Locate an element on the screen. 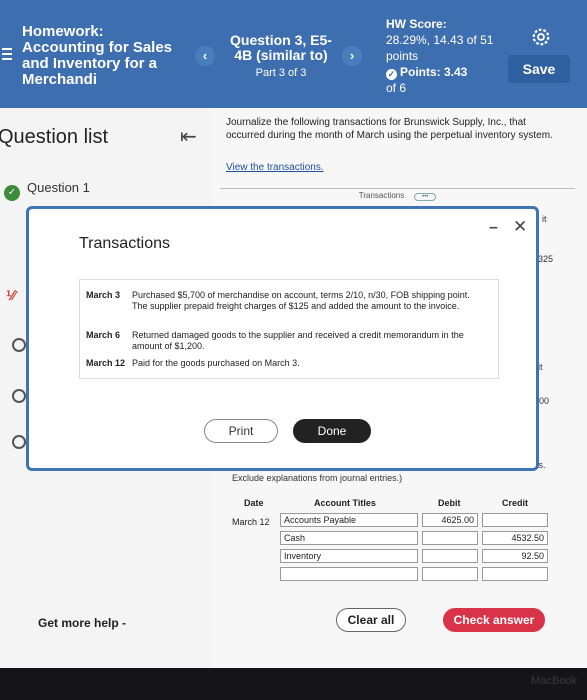  view-transactions-link: View the transactions. is located at coordinates (275, 167).